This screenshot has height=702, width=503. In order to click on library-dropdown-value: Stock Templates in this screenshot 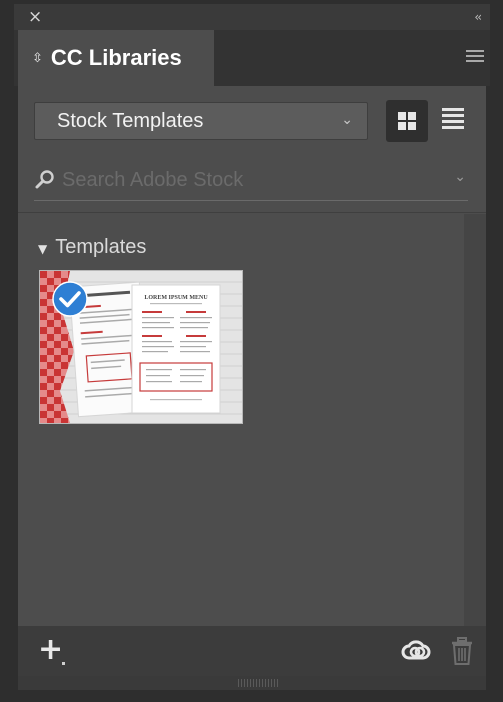, I will do `click(130, 121)`.